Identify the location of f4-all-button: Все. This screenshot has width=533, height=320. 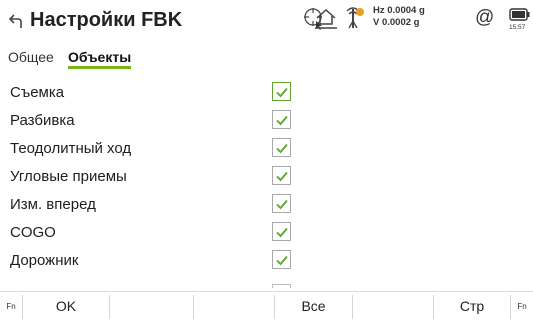
(313, 306).